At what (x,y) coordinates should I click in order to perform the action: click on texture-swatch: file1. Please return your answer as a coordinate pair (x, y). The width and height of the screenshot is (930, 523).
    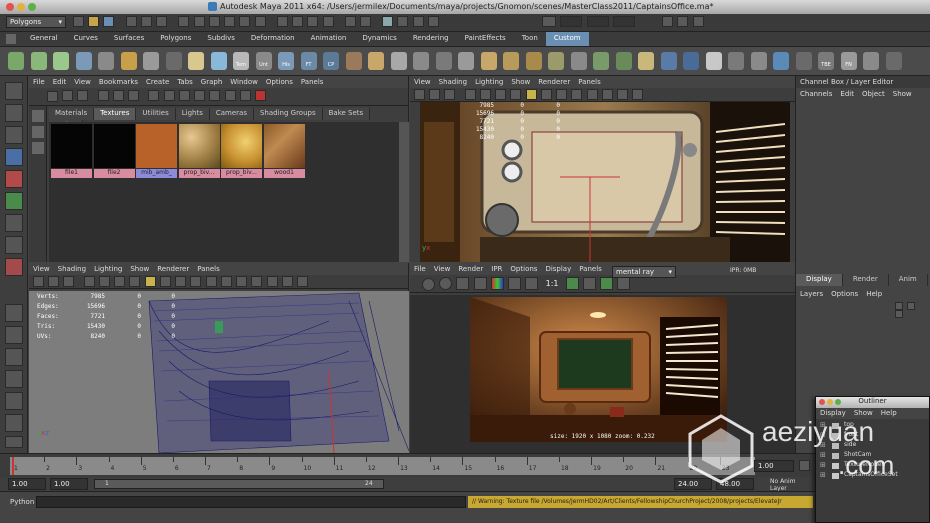
    Looking at the image, I should click on (71, 152).